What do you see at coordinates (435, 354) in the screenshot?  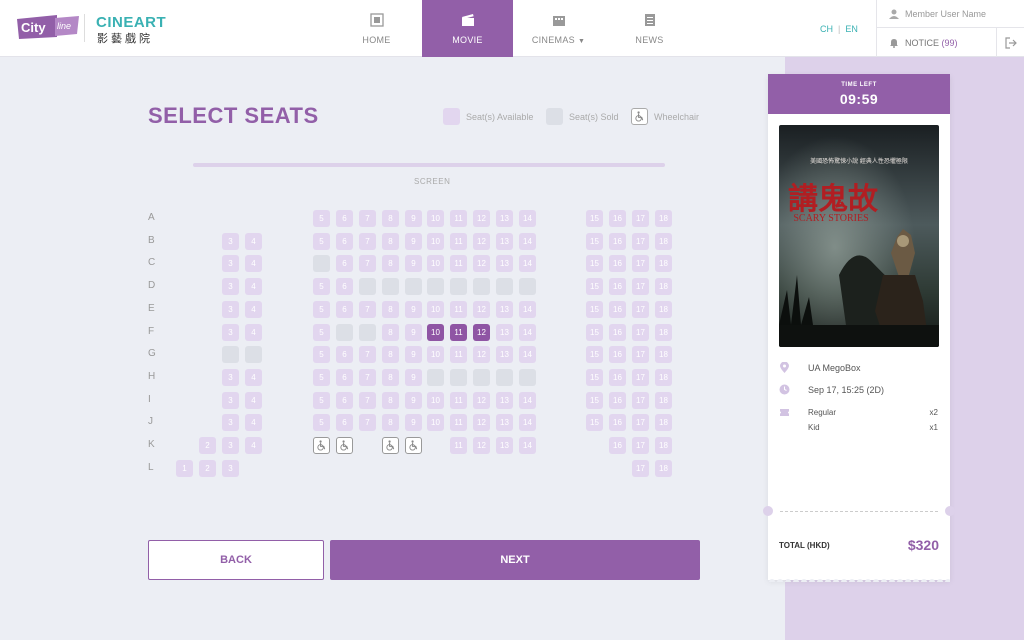 I see `seat-g10: 10` at bounding box center [435, 354].